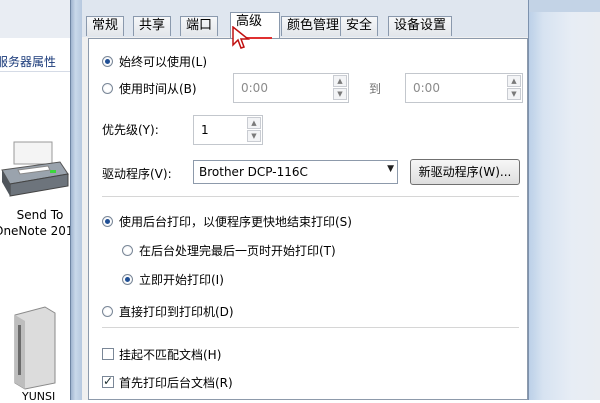  What do you see at coordinates (340, 94) in the screenshot?
I see `from-time-down-icon: ▼` at bounding box center [340, 94].